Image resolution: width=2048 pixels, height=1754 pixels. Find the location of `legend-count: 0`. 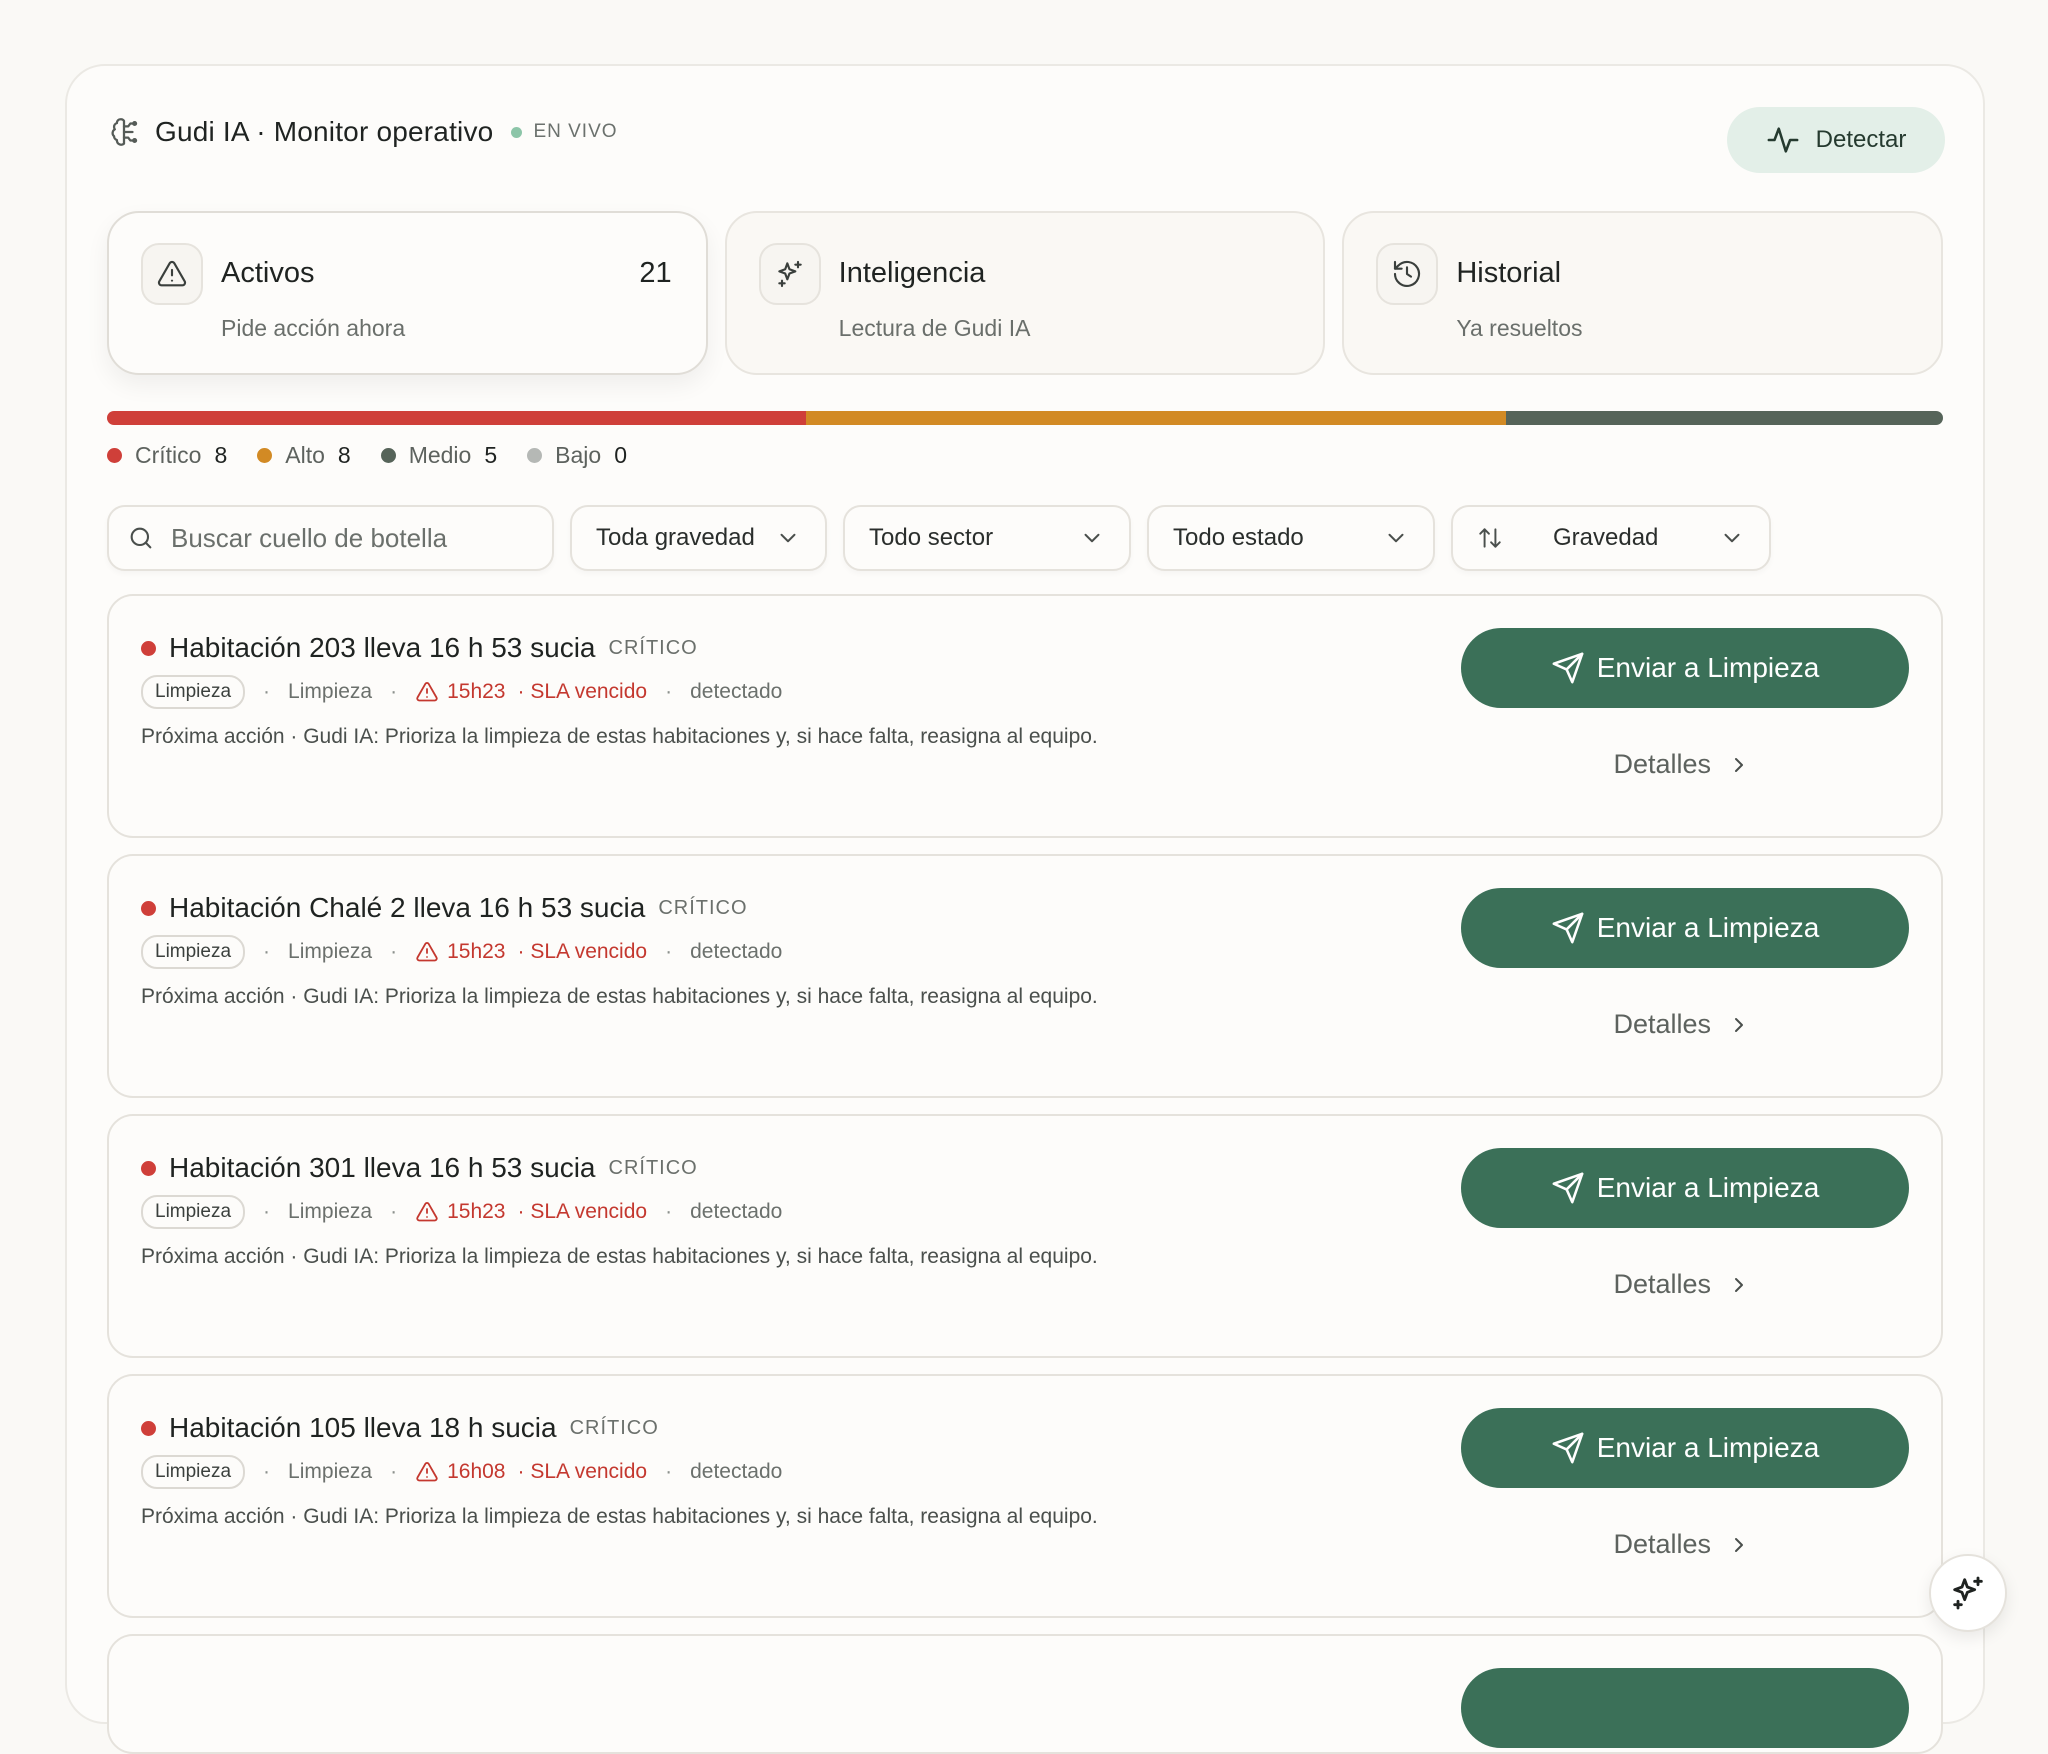

legend-count: 0 is located at coordinates (620, 455).